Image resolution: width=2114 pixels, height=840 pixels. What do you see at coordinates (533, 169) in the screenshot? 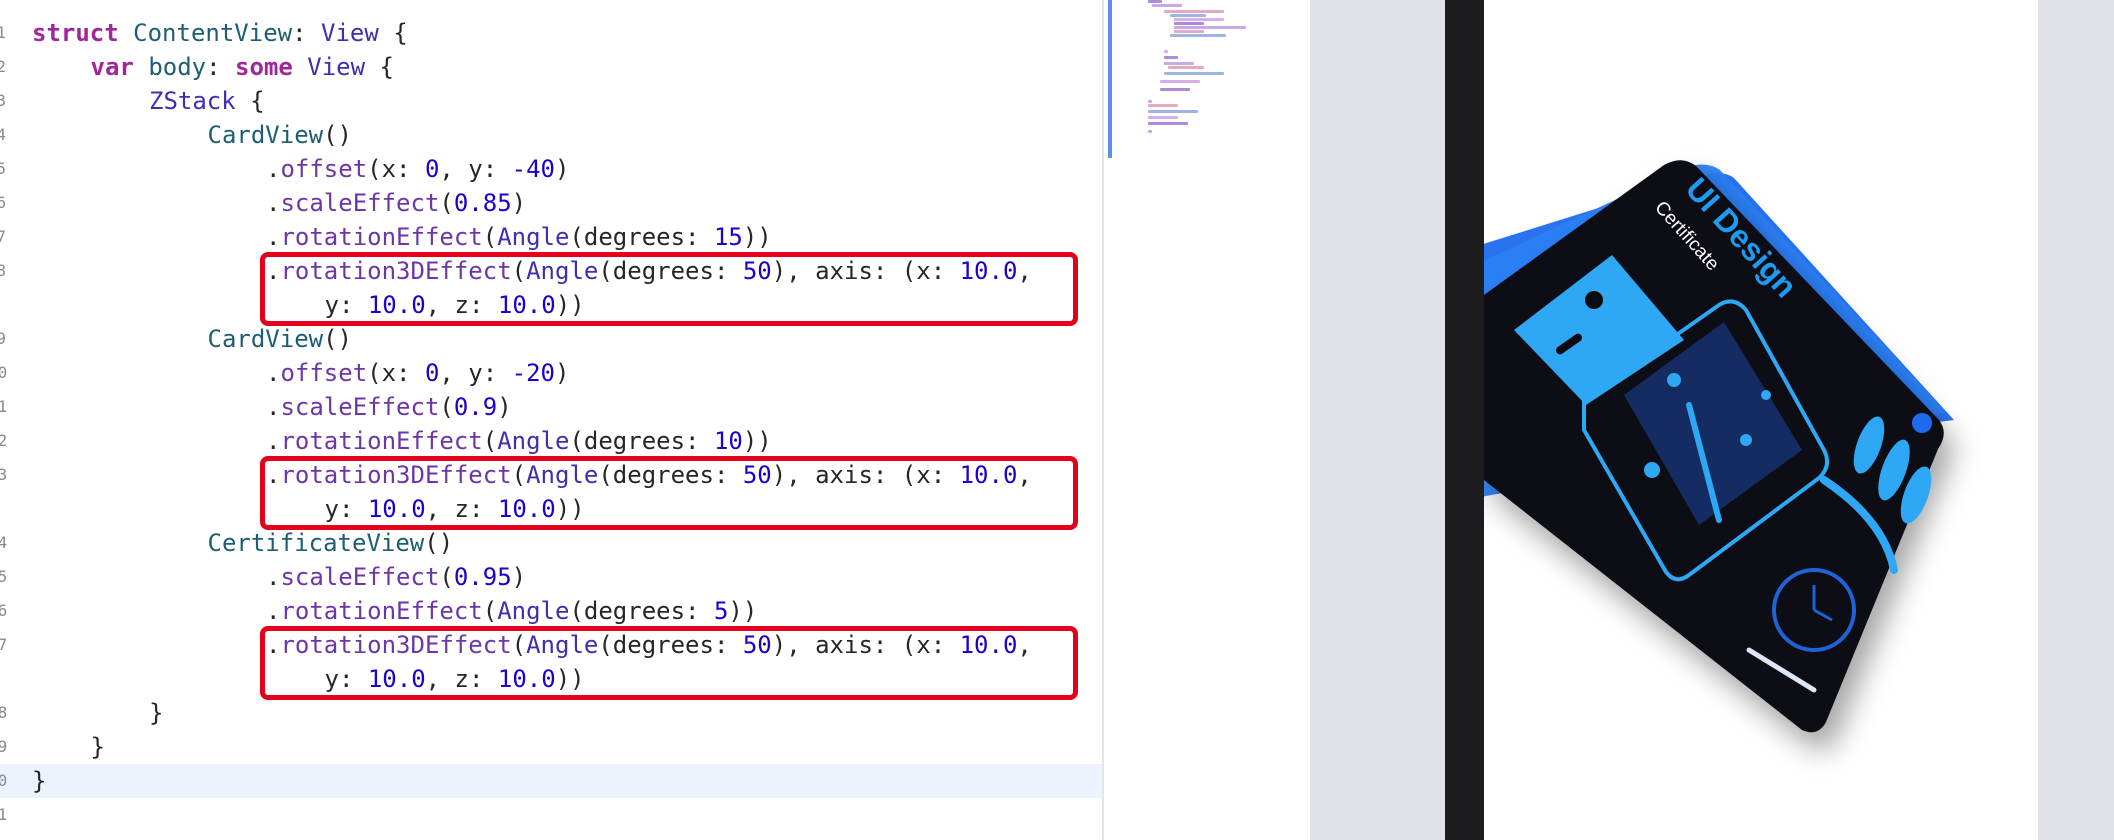
I see `code-token: -40` at bounding box center [533, 169].